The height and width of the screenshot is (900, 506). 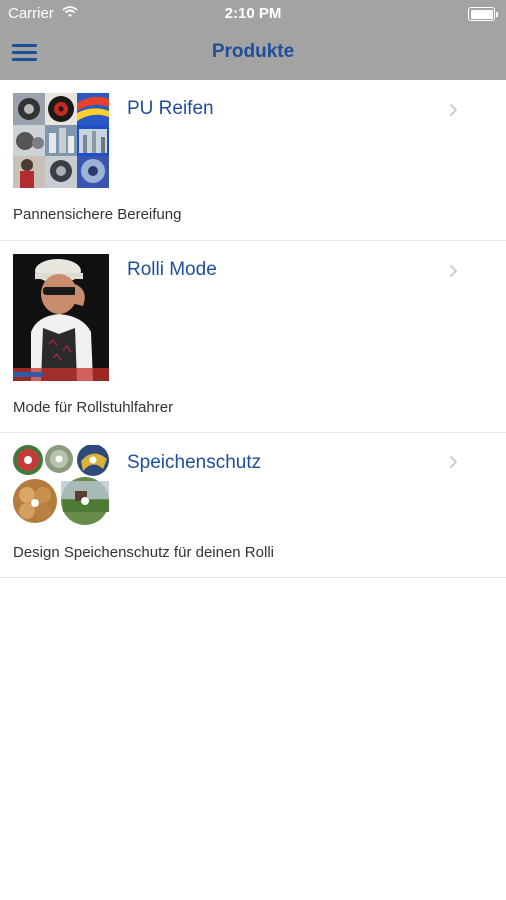 What do you see at coordinates (61, 485) in the screenshot?
I see `spoke-guard-designs-thumbnail` at bounding box center [61, 485].